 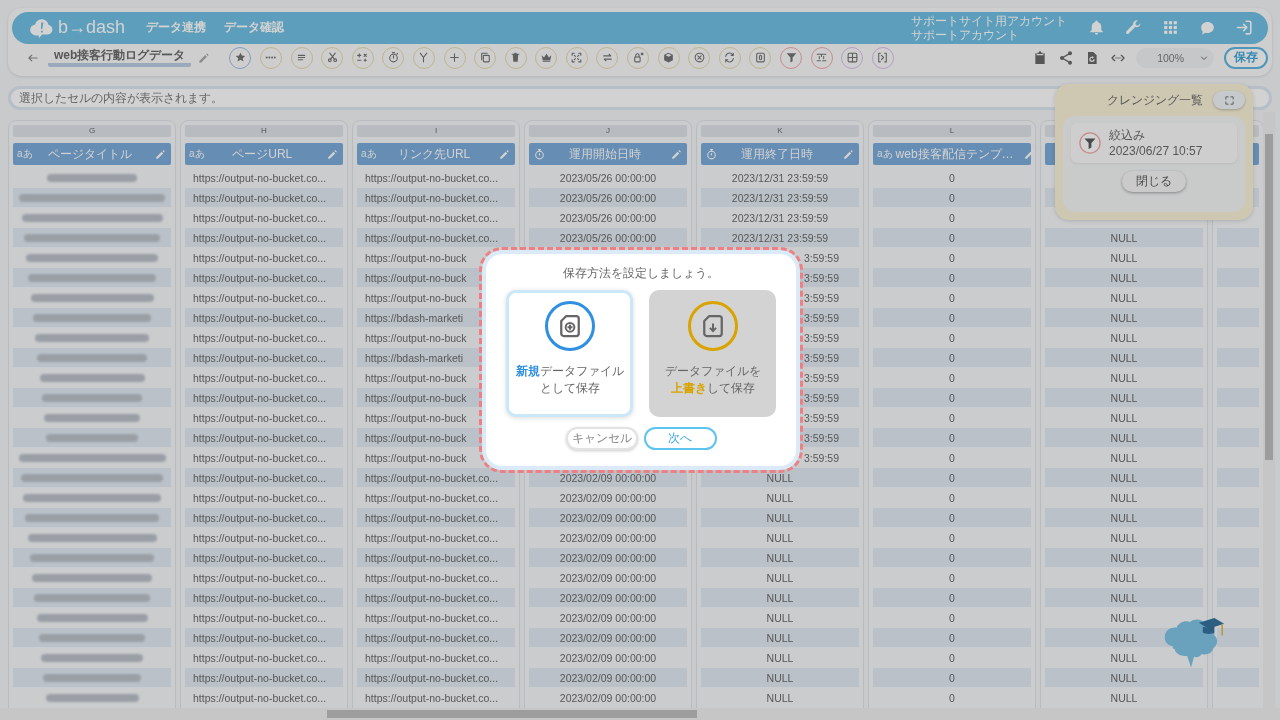 I want to click on logout-icon, so click(x=1244, y=28).